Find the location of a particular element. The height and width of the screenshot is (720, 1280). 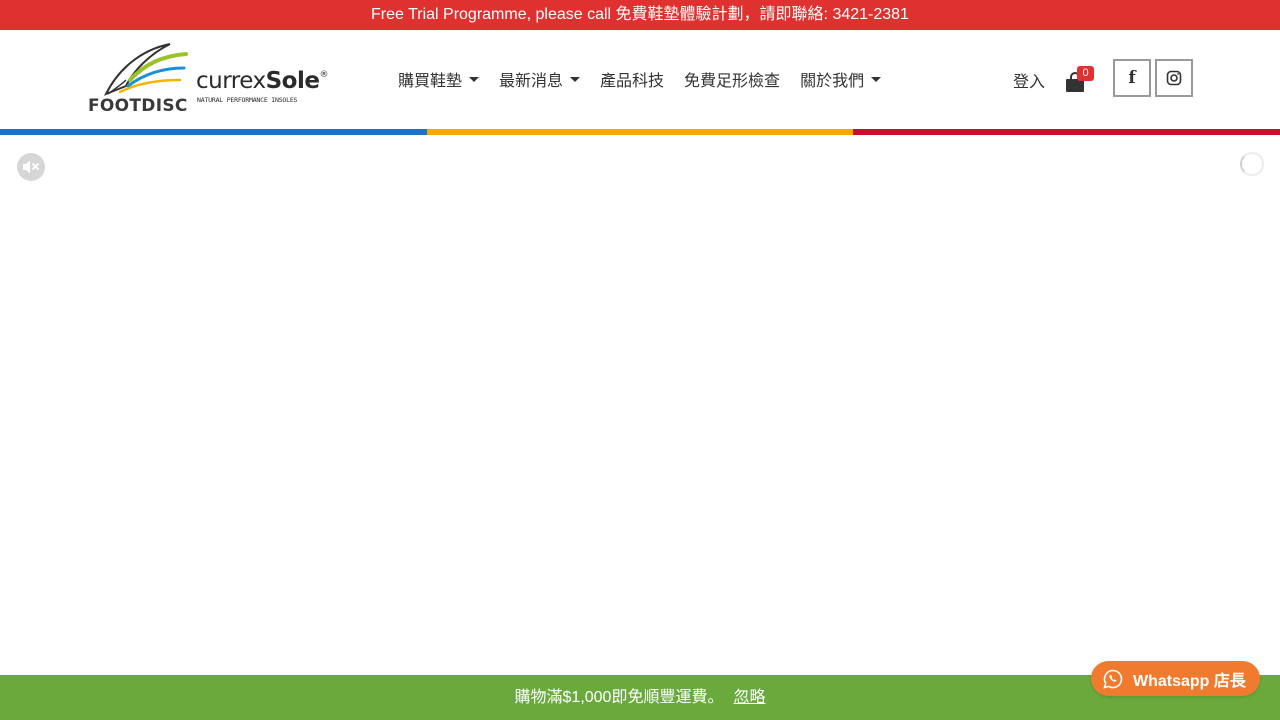

nav-item-label: 最新消息 is located at coordinates (531, 81).